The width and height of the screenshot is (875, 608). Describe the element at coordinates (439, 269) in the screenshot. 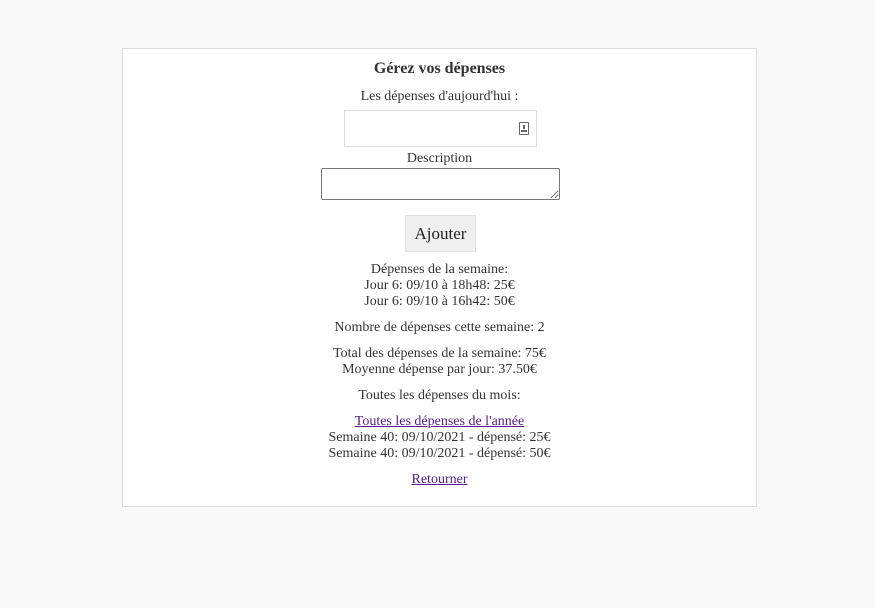

I see `week-heading: Dépenses de la semaine:` at that location.